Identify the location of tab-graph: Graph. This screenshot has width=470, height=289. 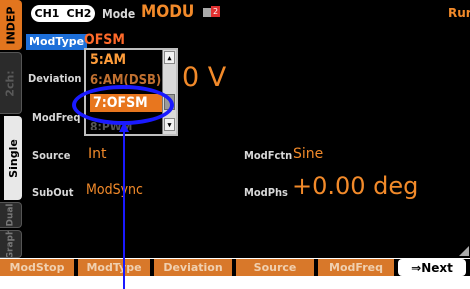
(11, 244).